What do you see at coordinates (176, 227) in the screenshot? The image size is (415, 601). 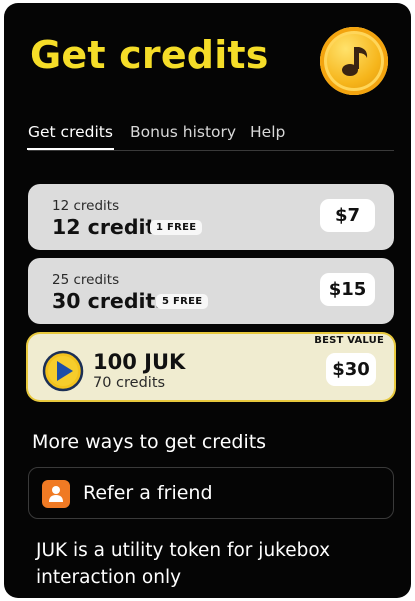 I see `free-badge: 1 FREE` at bounding box center [176, 227].